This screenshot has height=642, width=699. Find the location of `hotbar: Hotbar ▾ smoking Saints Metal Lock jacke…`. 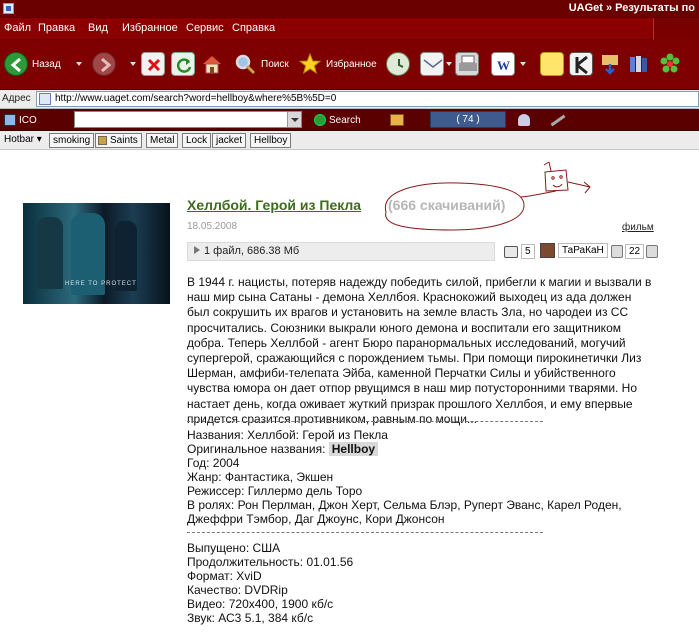

hotbar: Hotbar ▾ smoking Saints Metal Lock jacke… is located at coordinates (349, 140).